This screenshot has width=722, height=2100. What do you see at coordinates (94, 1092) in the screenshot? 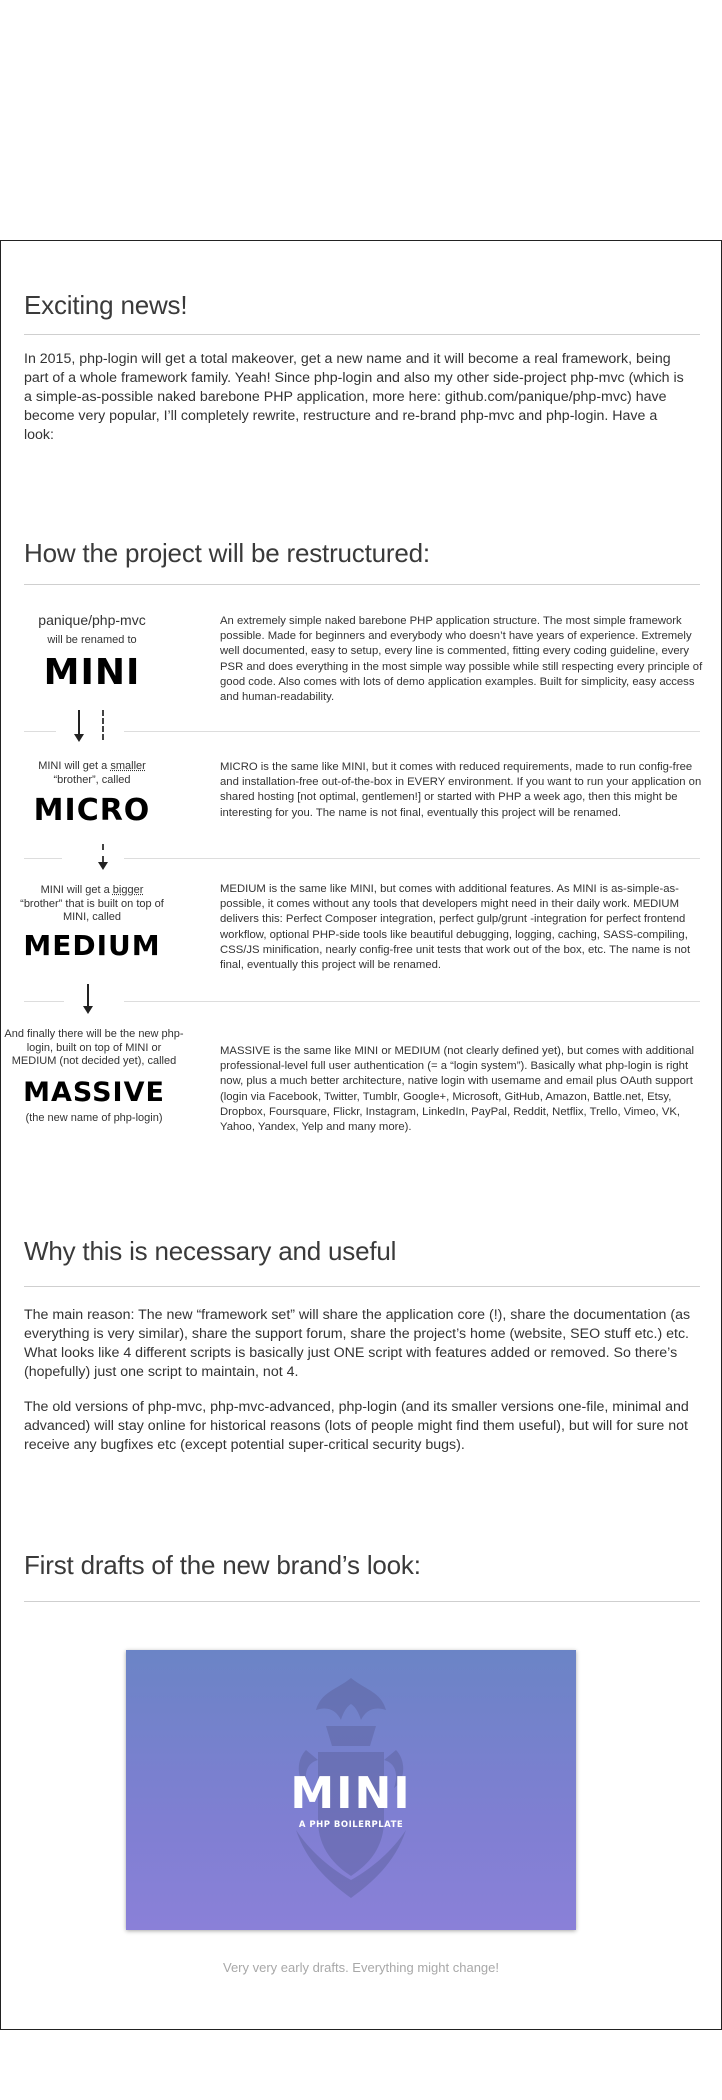
I see `massive-brand: MASSIVE` at bounding box center [94, 1092].